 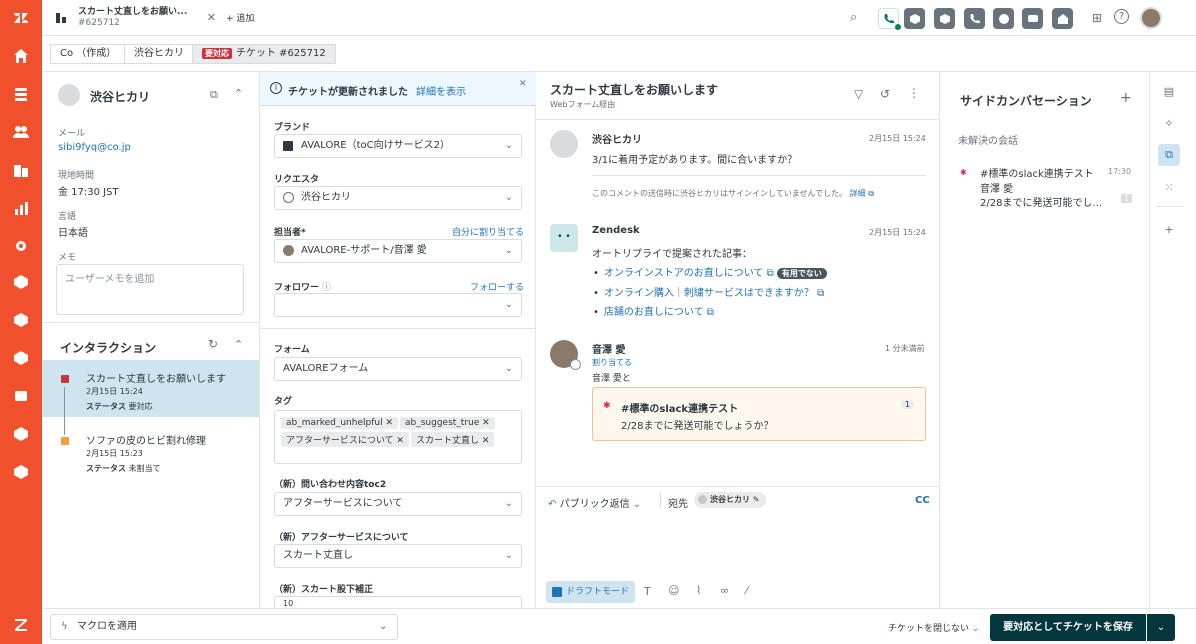 What do you see at coordinates (120, 96) in the screenshot?
I see `user-name: 渋谷ヒカリ` at bounding box center [120, 96].